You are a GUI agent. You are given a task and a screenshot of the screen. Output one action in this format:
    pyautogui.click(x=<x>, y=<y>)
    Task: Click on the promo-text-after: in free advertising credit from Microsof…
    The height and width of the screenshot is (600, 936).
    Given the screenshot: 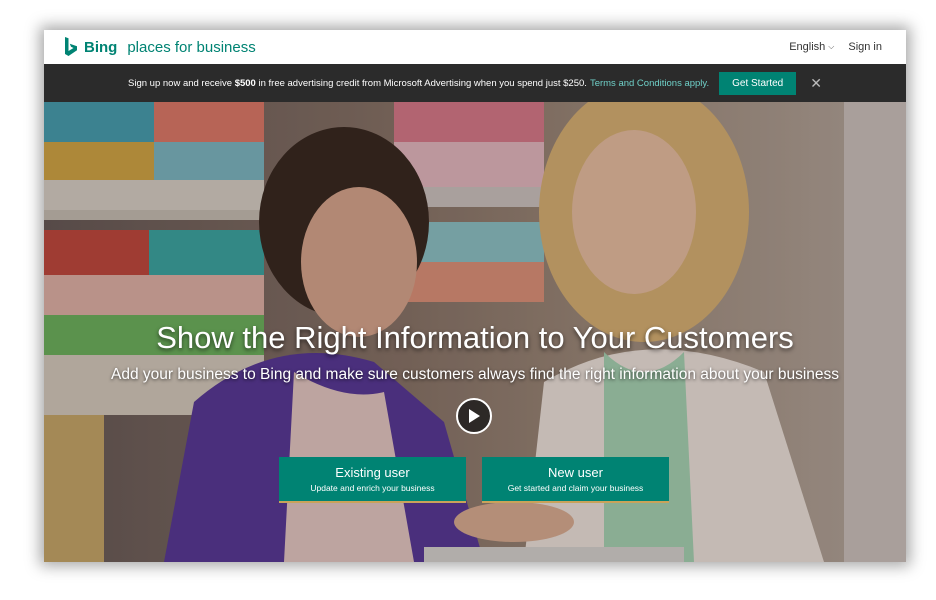 What is the action you would take?
    pyautogui.click(x=421, y=83)
    